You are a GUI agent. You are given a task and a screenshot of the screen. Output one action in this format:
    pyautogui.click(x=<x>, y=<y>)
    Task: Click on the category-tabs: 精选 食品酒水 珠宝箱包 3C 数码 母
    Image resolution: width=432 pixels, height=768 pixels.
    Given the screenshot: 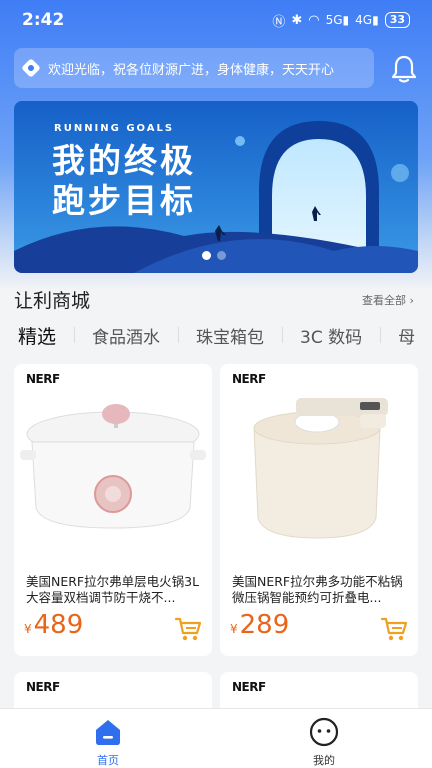 What is the action you would take?
    pyautogui.click(x=216, y=335)
    